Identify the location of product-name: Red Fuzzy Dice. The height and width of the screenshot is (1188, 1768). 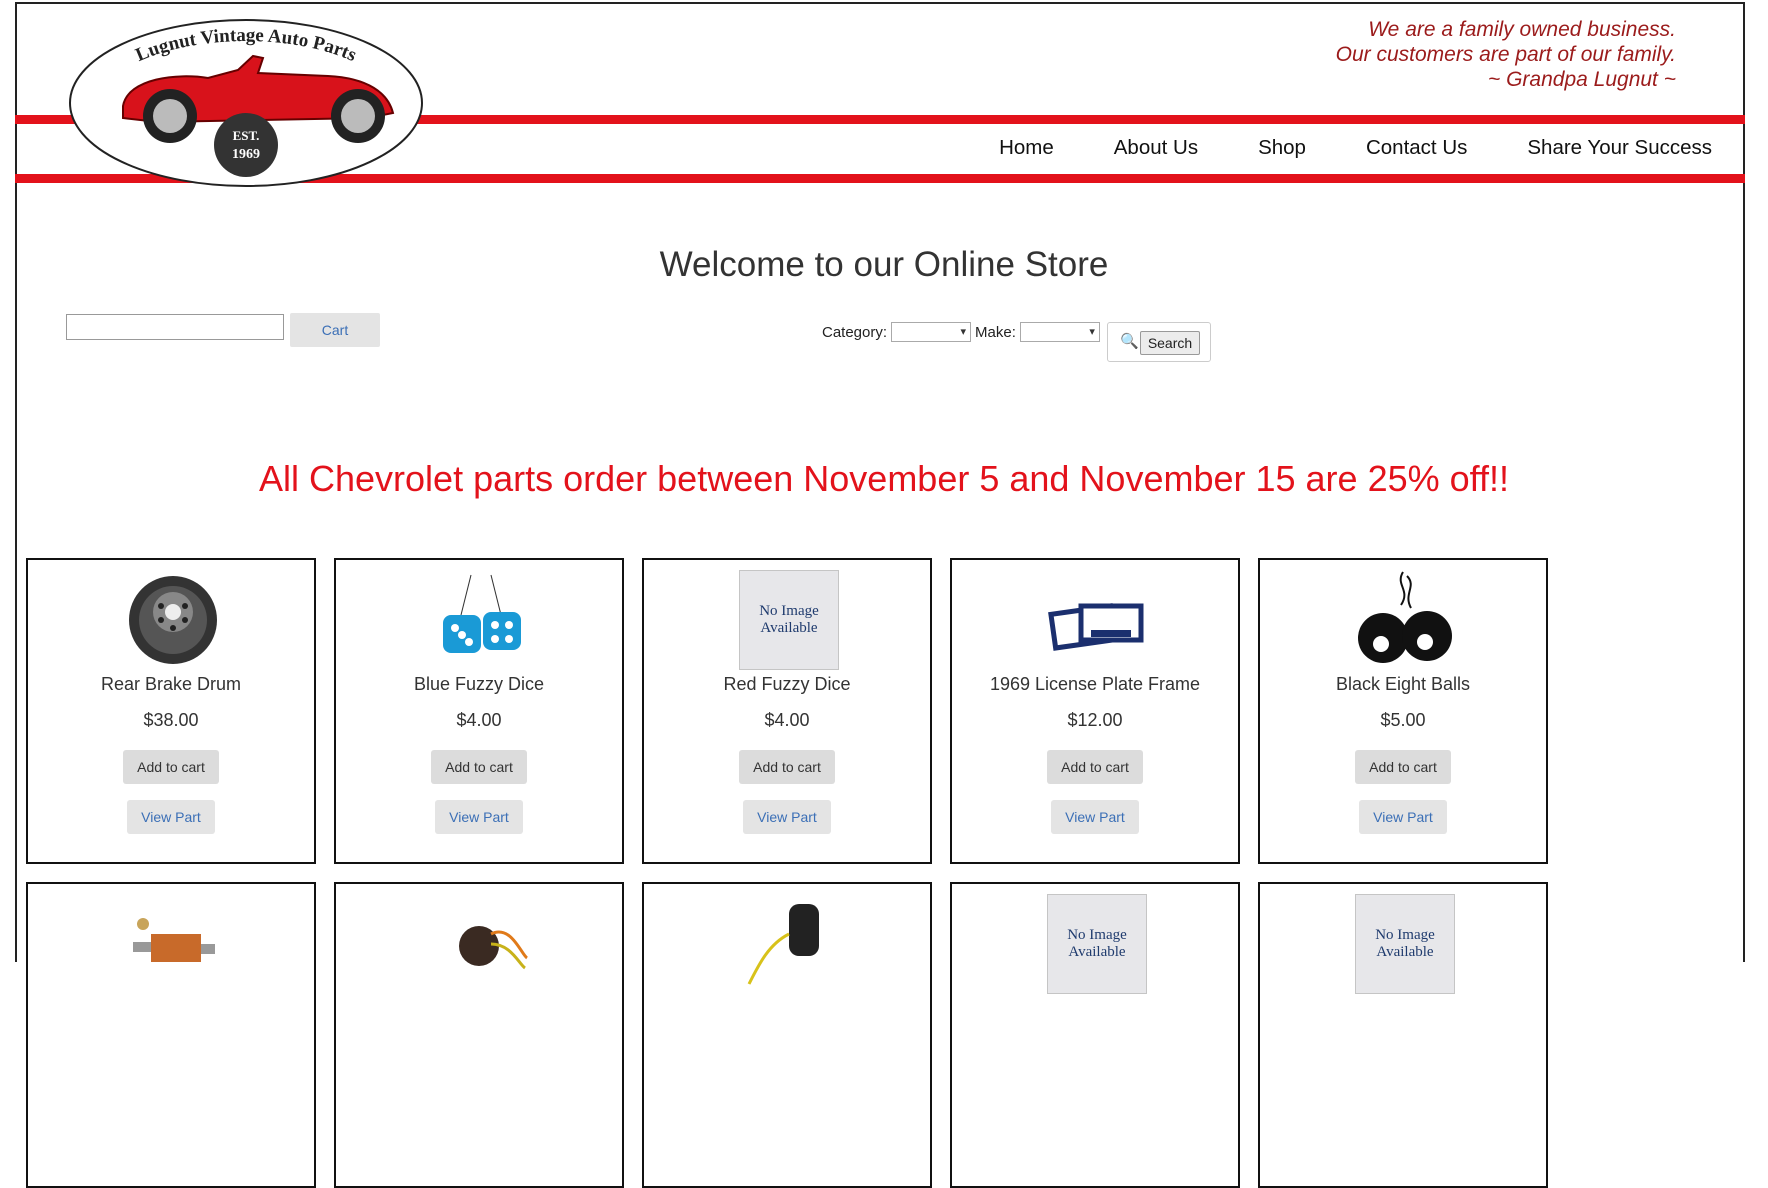
(787, 684).